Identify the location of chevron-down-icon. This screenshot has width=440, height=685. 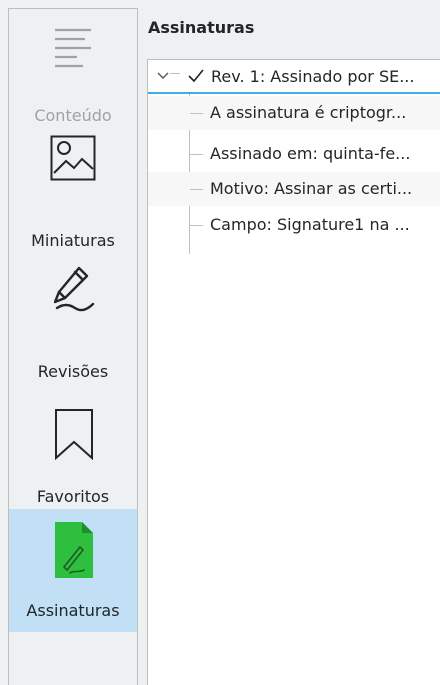
(163, 76).